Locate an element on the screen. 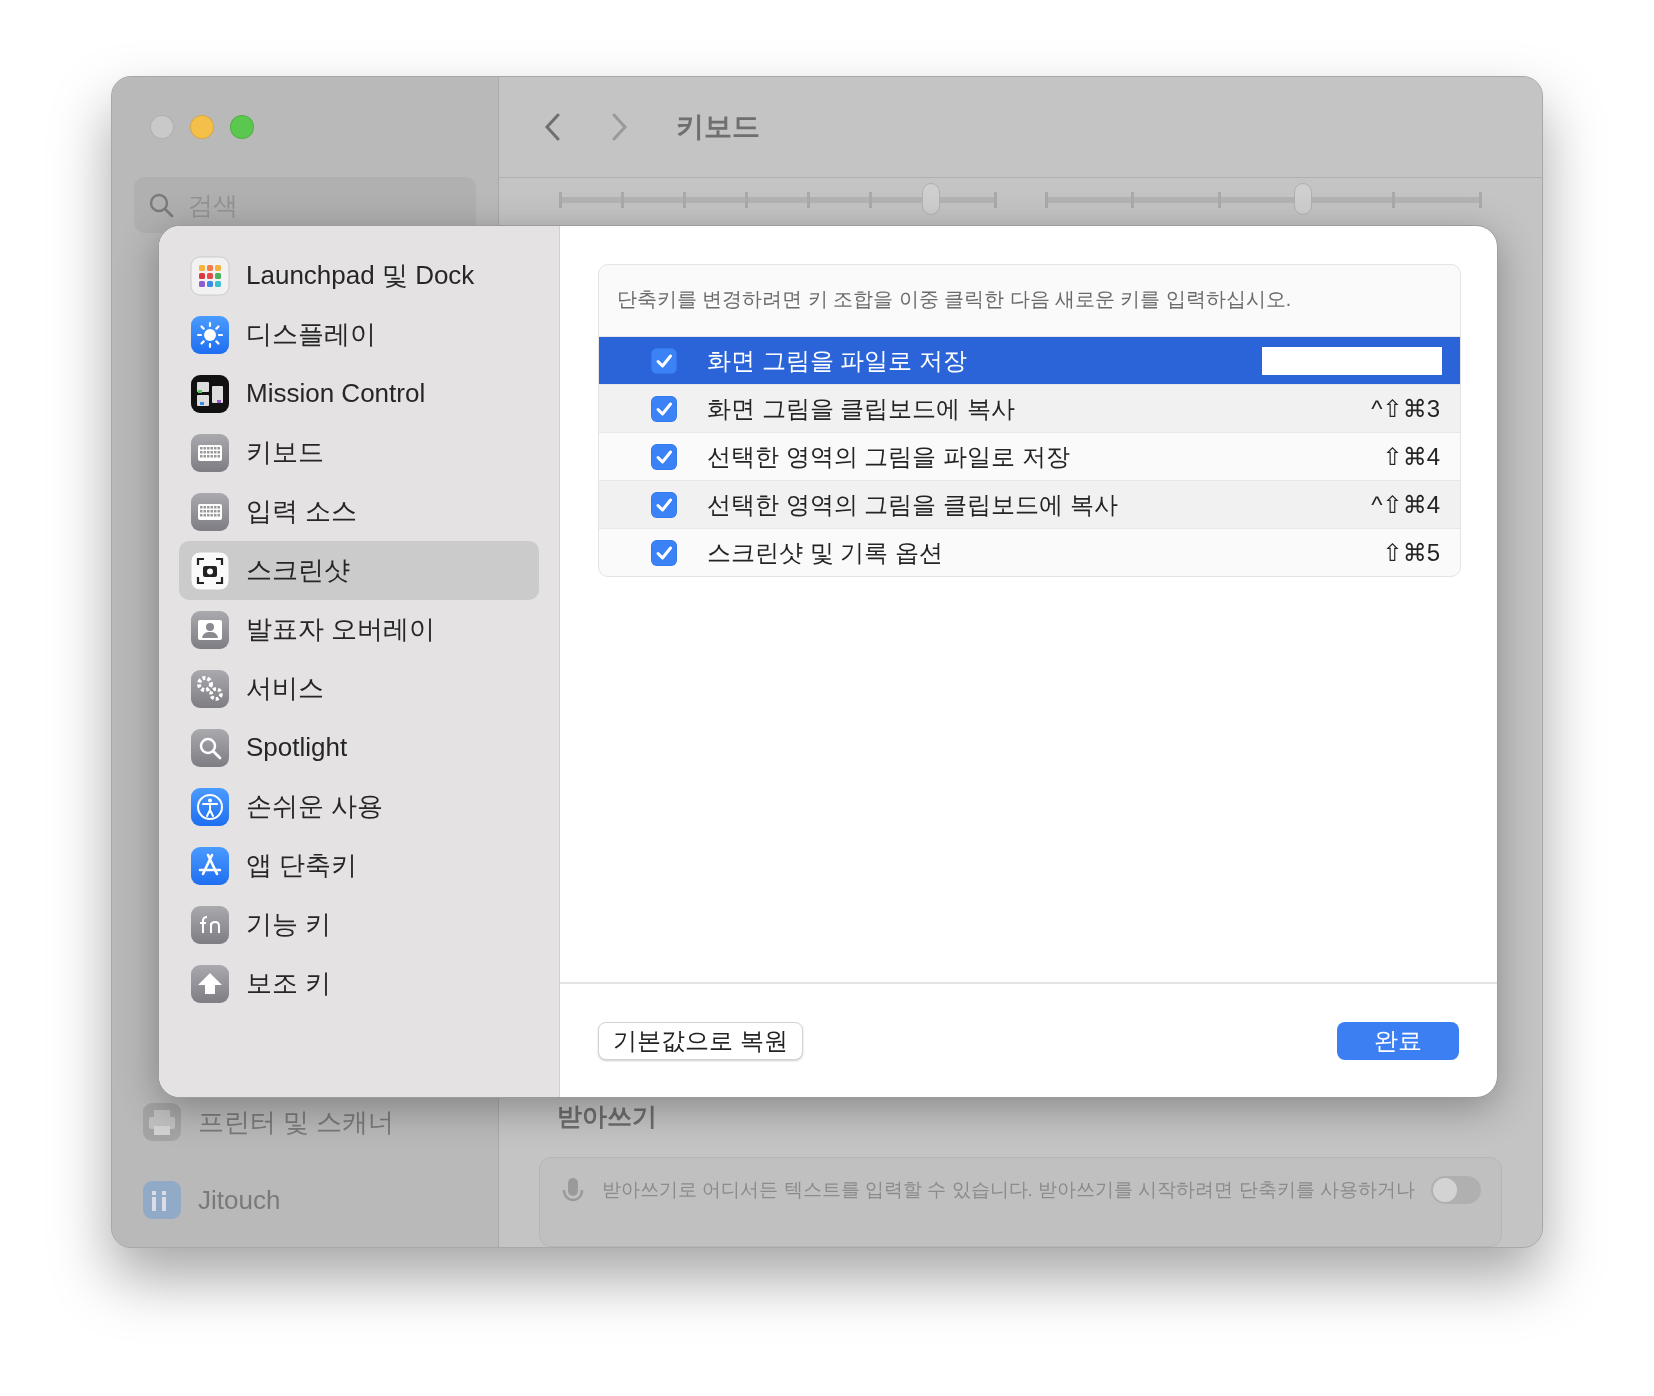 This screenshot has height=1396, width=1654. shortcut-label: 화면 그림을 파일로 저장 is located at coordinates (837, 360).